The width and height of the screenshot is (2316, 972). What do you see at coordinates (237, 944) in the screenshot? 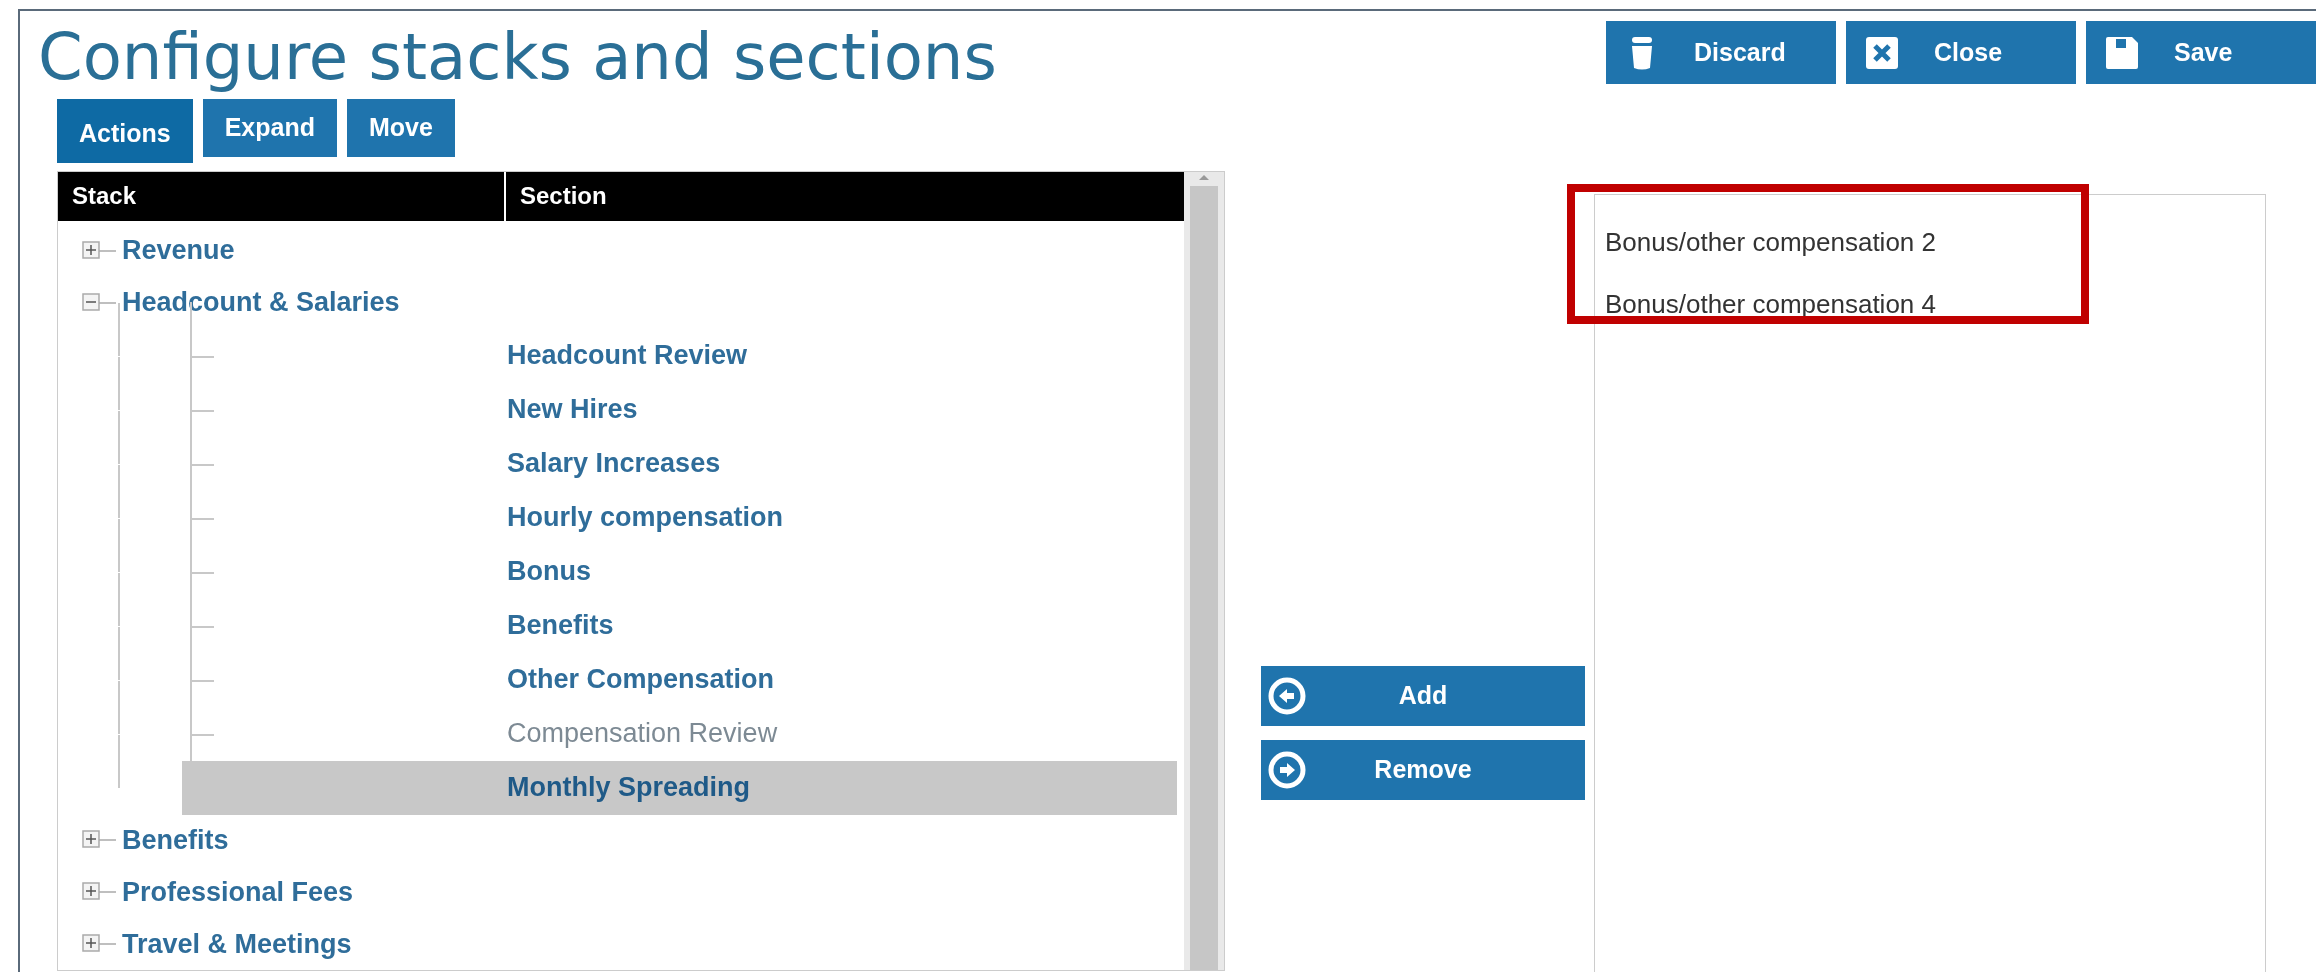
I see `tree-item: Travel & Meetings` at bounding box center [237, 944].